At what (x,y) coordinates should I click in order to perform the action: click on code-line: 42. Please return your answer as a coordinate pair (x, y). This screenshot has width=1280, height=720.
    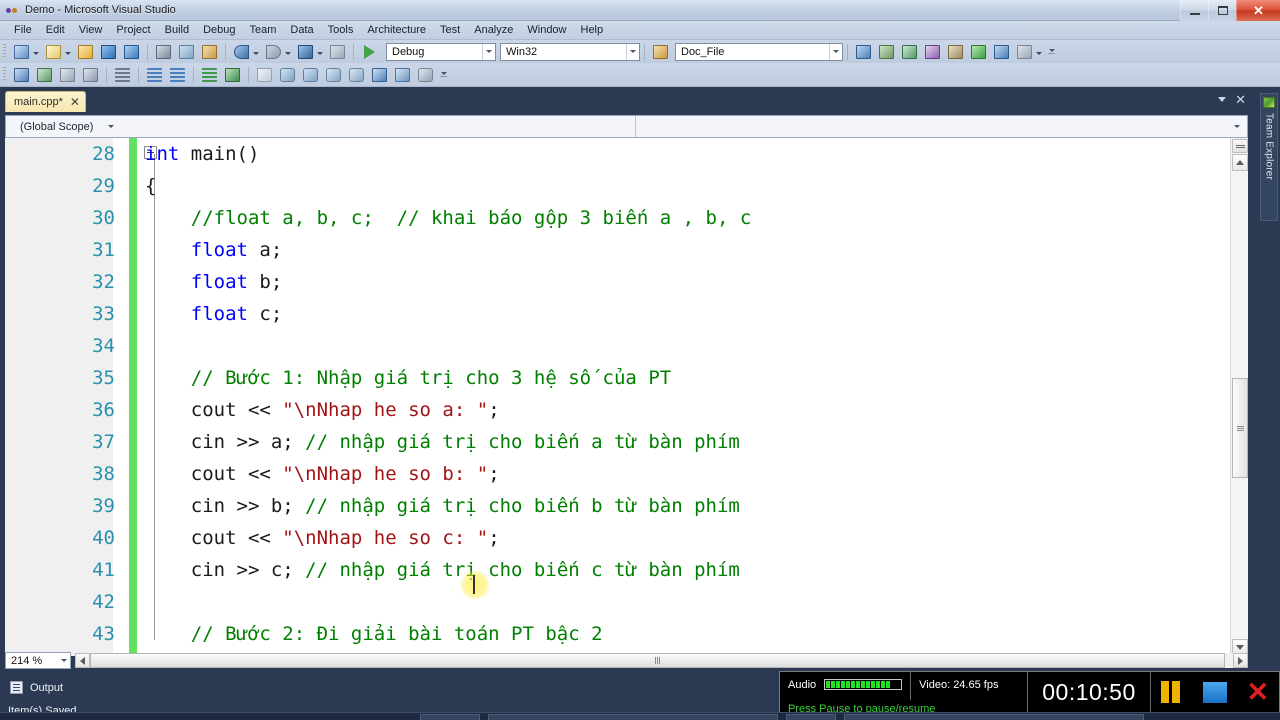
    Looking at the image, I should click on (617, 602).